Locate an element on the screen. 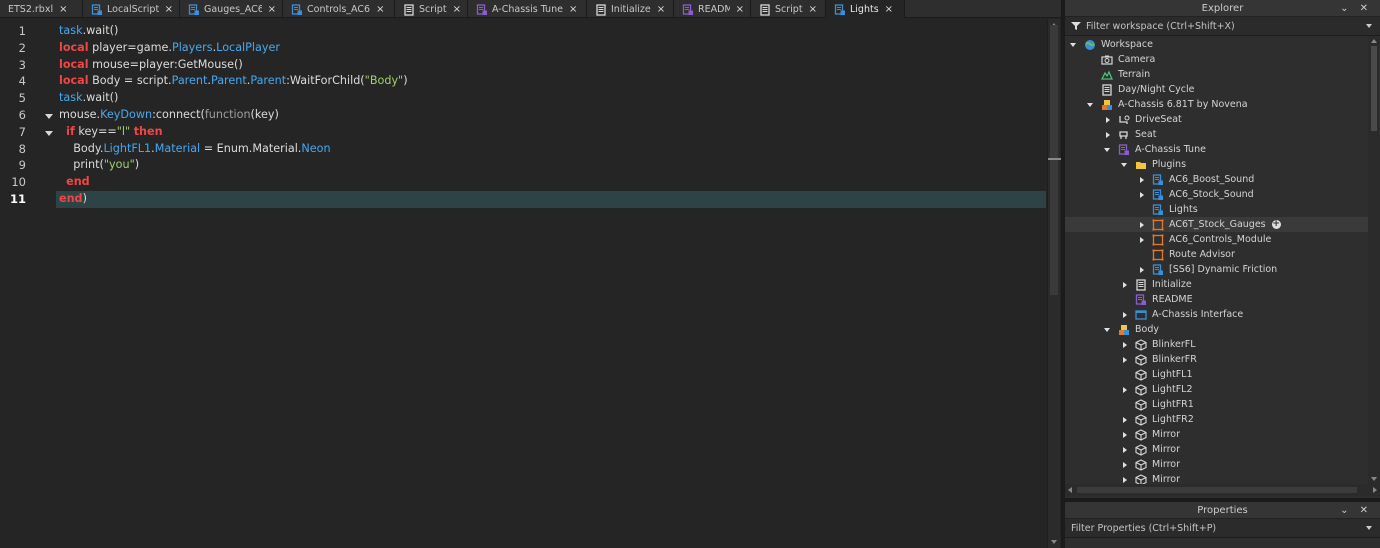 The height and width of the screenshot is (548, 1380). properties-window-controls: ⌄ ✕ is located at coordinates (1356, 510).